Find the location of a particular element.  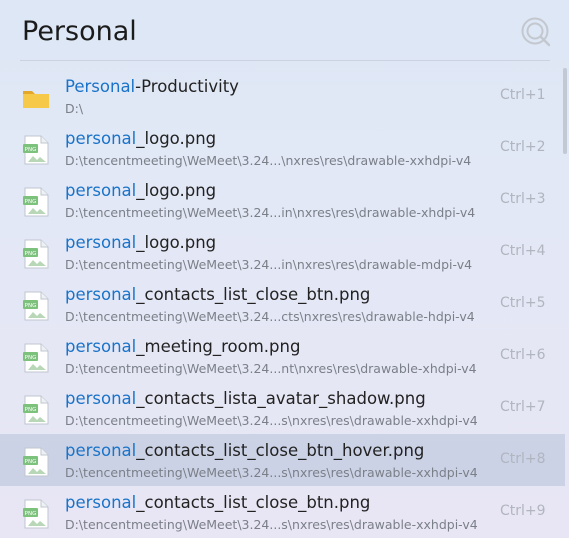

result-name: personal_meeting_room.png is located at coordinates (182, 346).